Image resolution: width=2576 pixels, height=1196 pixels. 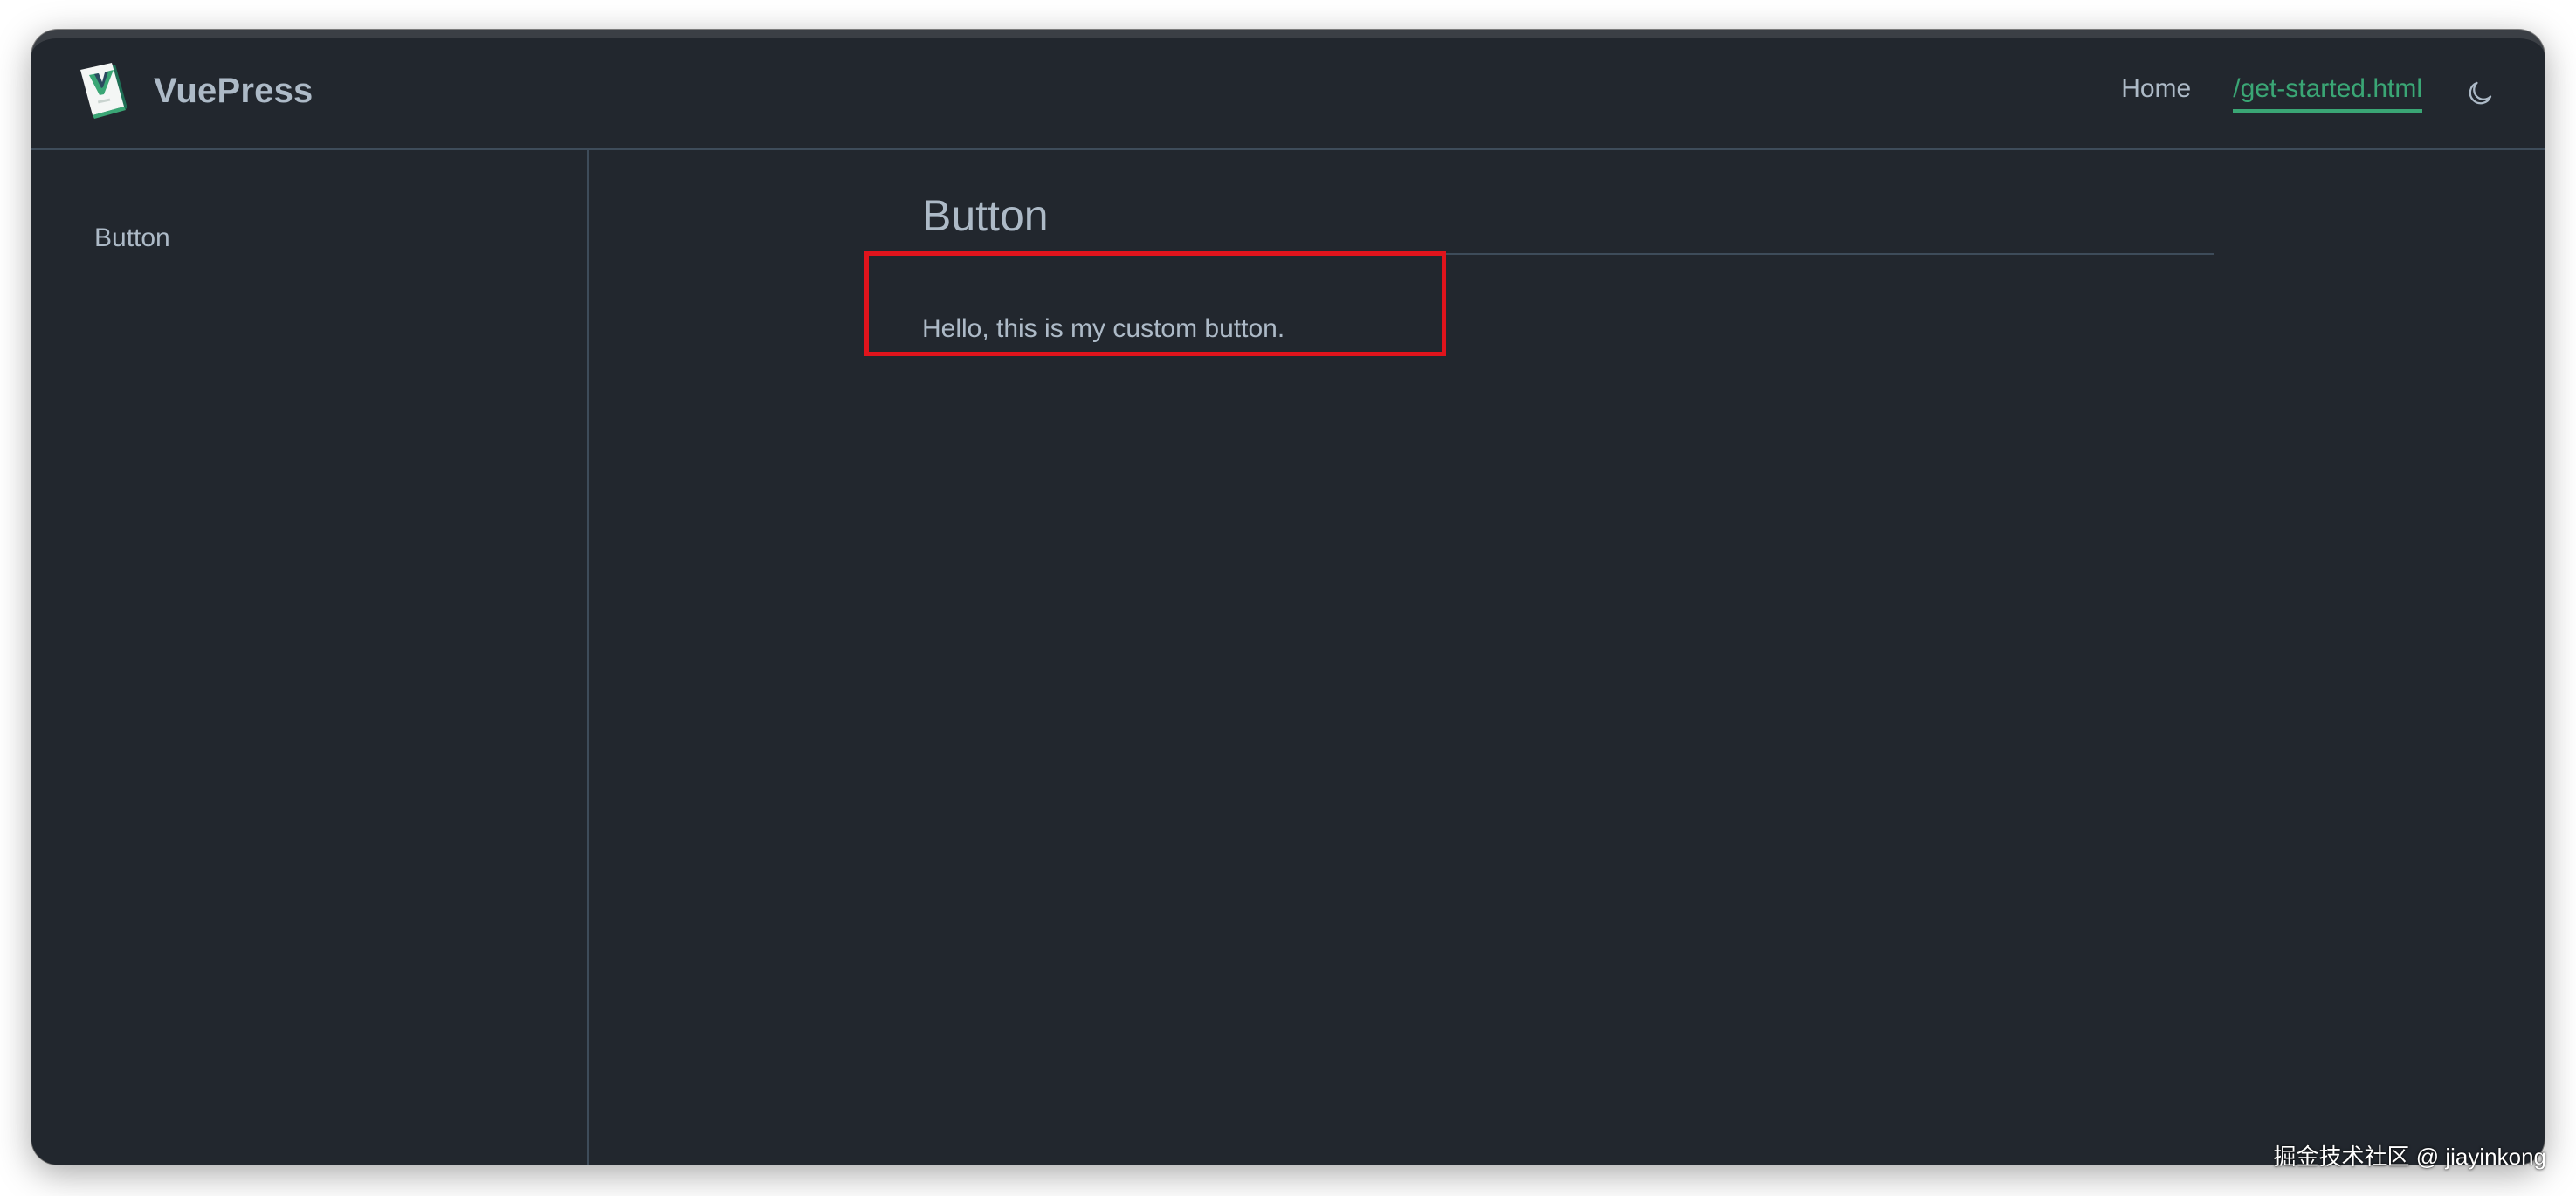 I want to click on highlight-annotation-box, so click(x=1155, y=303).